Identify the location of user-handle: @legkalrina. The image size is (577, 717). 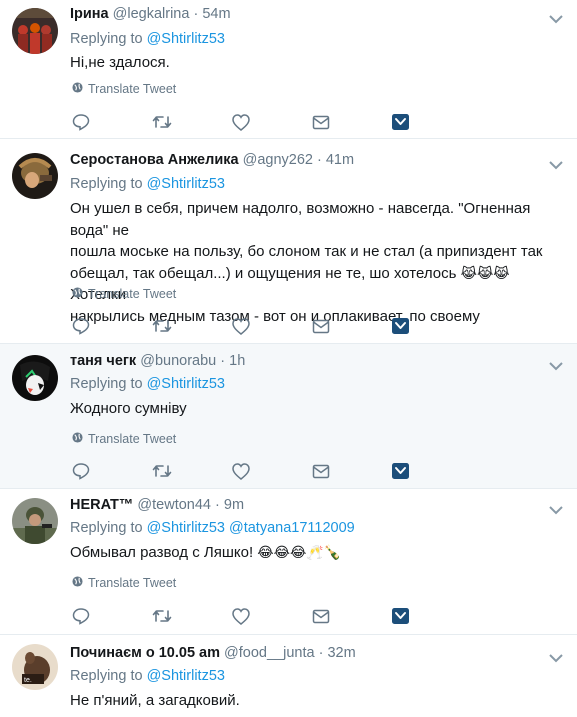
(151, 14).